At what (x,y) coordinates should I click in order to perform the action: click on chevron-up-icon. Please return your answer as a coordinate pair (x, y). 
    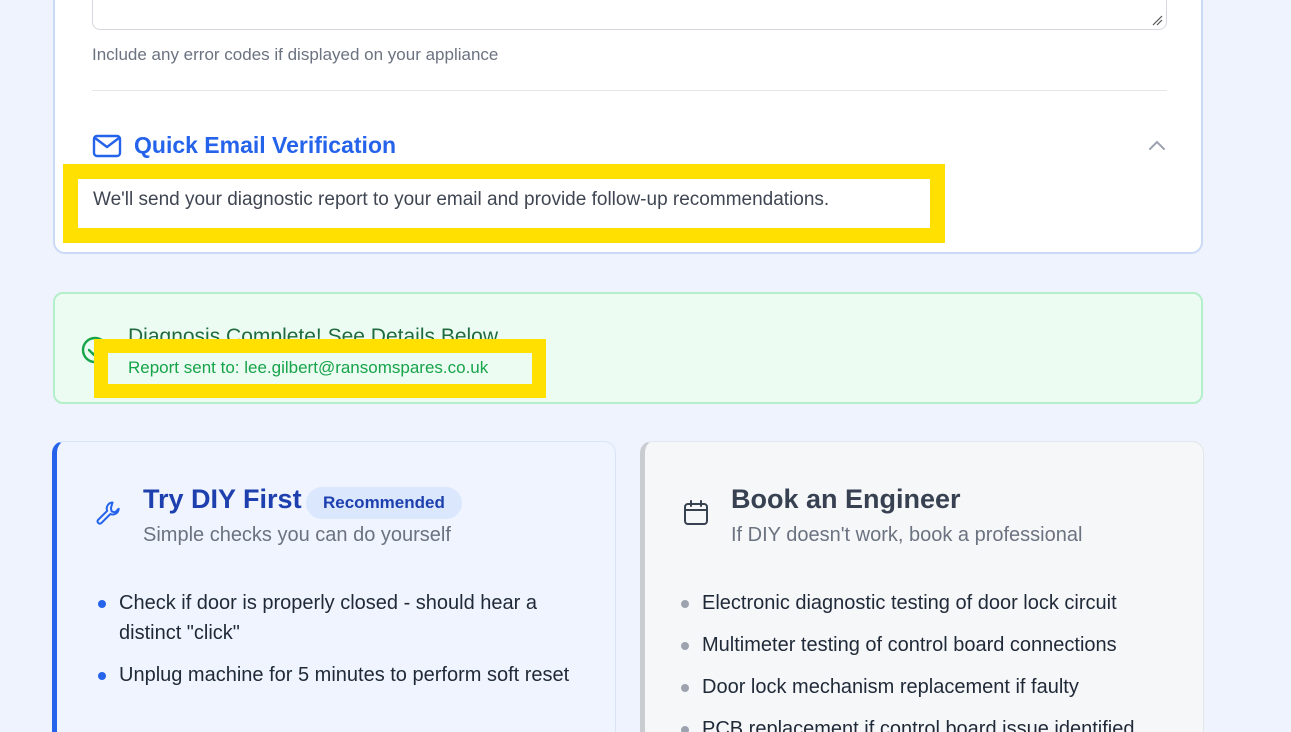
    Looking at the image, I should click on (1157, 145).